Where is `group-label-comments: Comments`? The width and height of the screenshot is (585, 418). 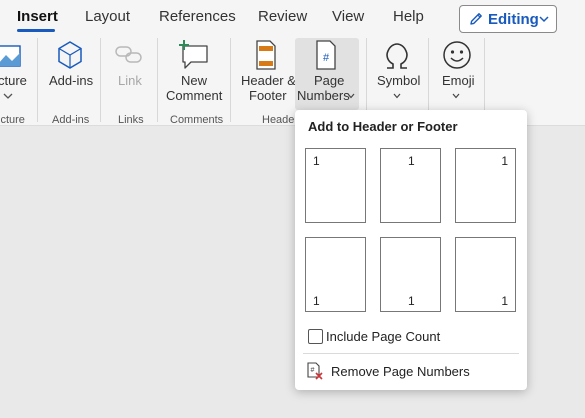
group-label-comments: Comments is located at coordinates (197, 120).